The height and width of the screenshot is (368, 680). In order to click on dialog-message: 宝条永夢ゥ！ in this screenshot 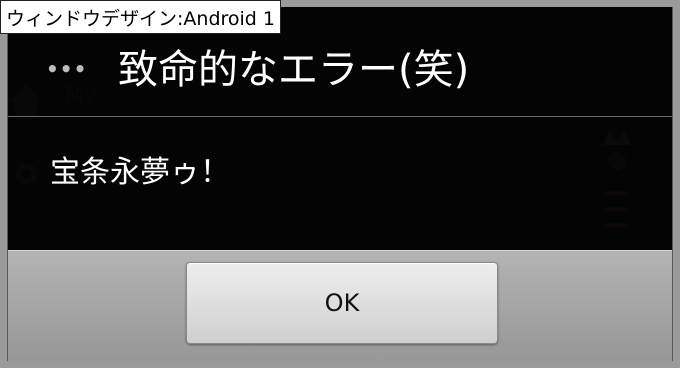, I will do `click(140, 172)`.